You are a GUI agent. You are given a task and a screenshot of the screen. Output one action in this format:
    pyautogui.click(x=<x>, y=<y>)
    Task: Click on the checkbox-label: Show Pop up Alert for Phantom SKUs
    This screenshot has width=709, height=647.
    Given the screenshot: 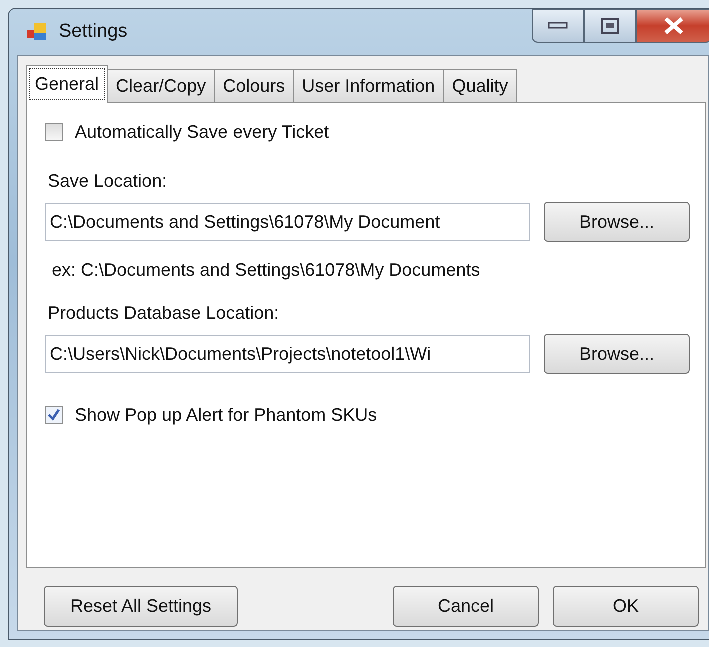 What is the action you would take?
    pyautogui.click(x=226, y=415)
    